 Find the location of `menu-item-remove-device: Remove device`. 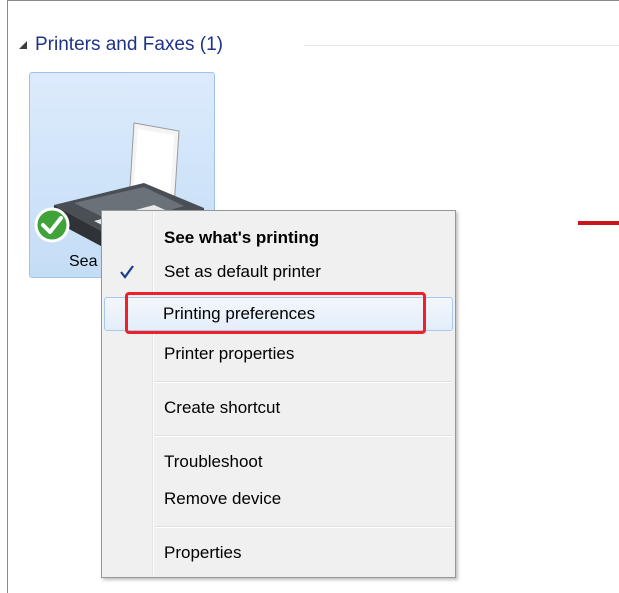

menu-item-remove-device: Remove device is located at coordinates (278, 499).